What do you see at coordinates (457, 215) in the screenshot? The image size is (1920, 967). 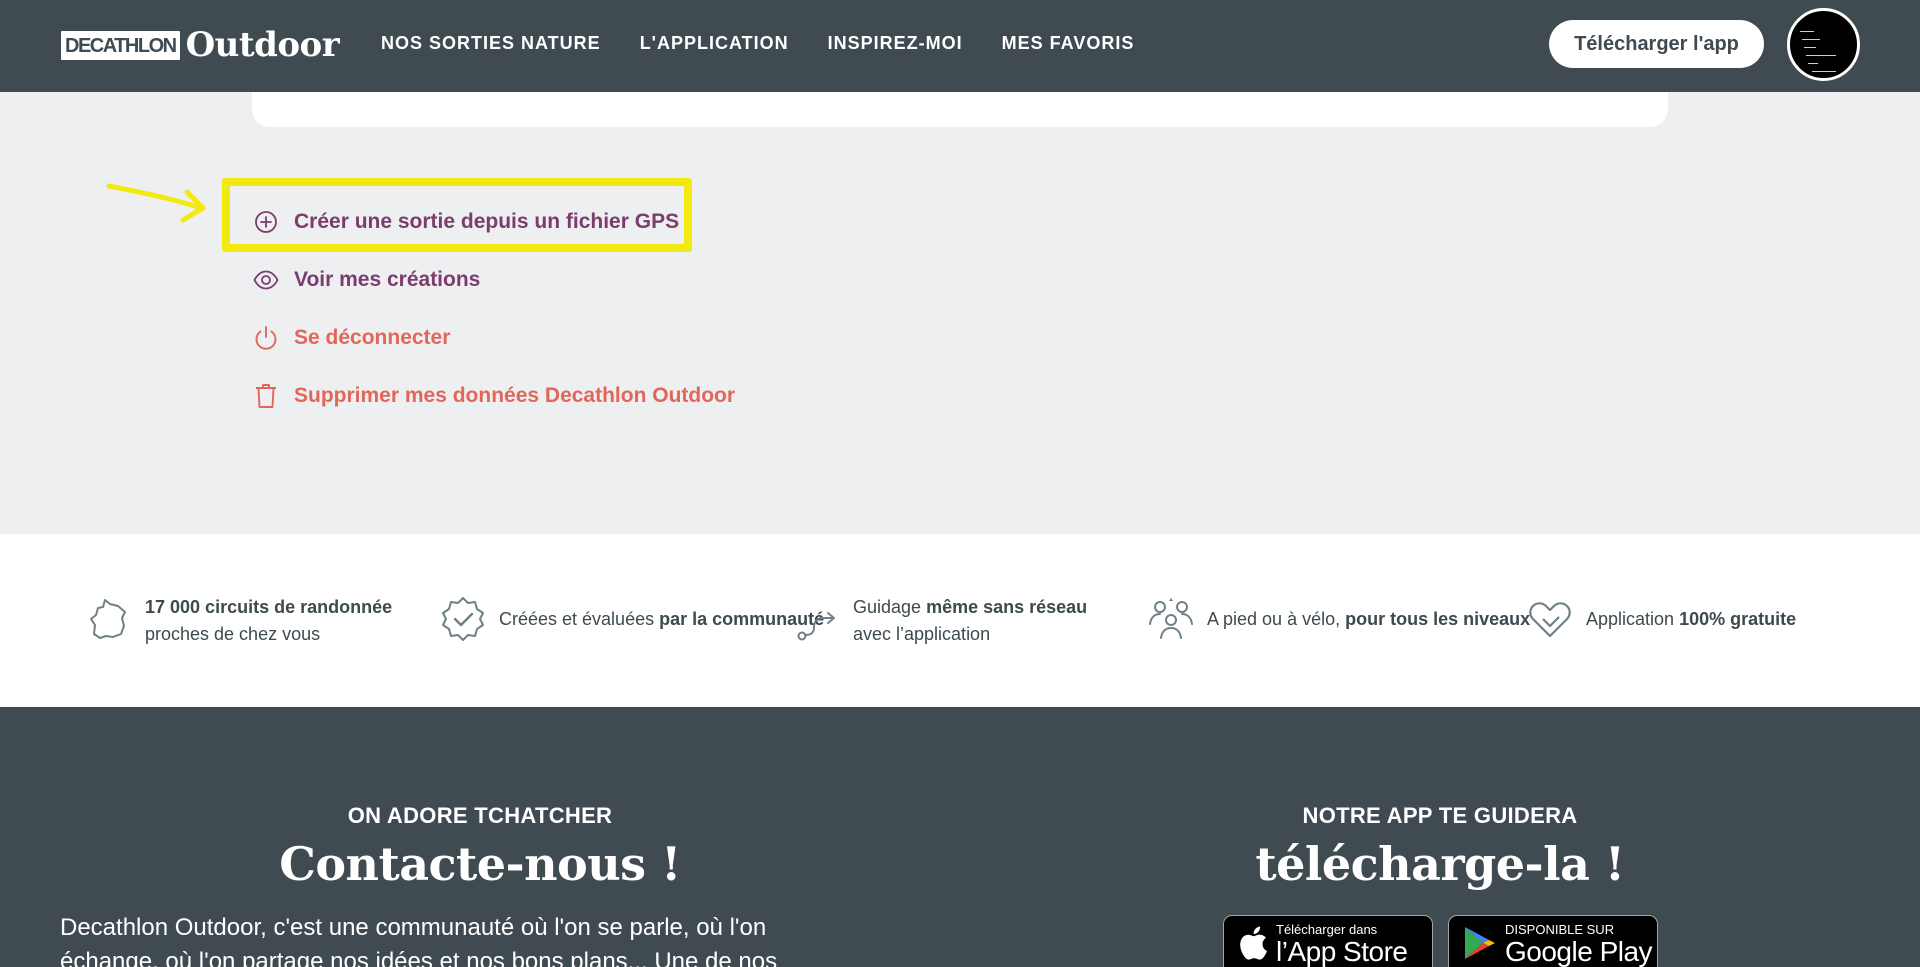 I see `yellow-highlight-annotation` at bounding box center [457, 215].